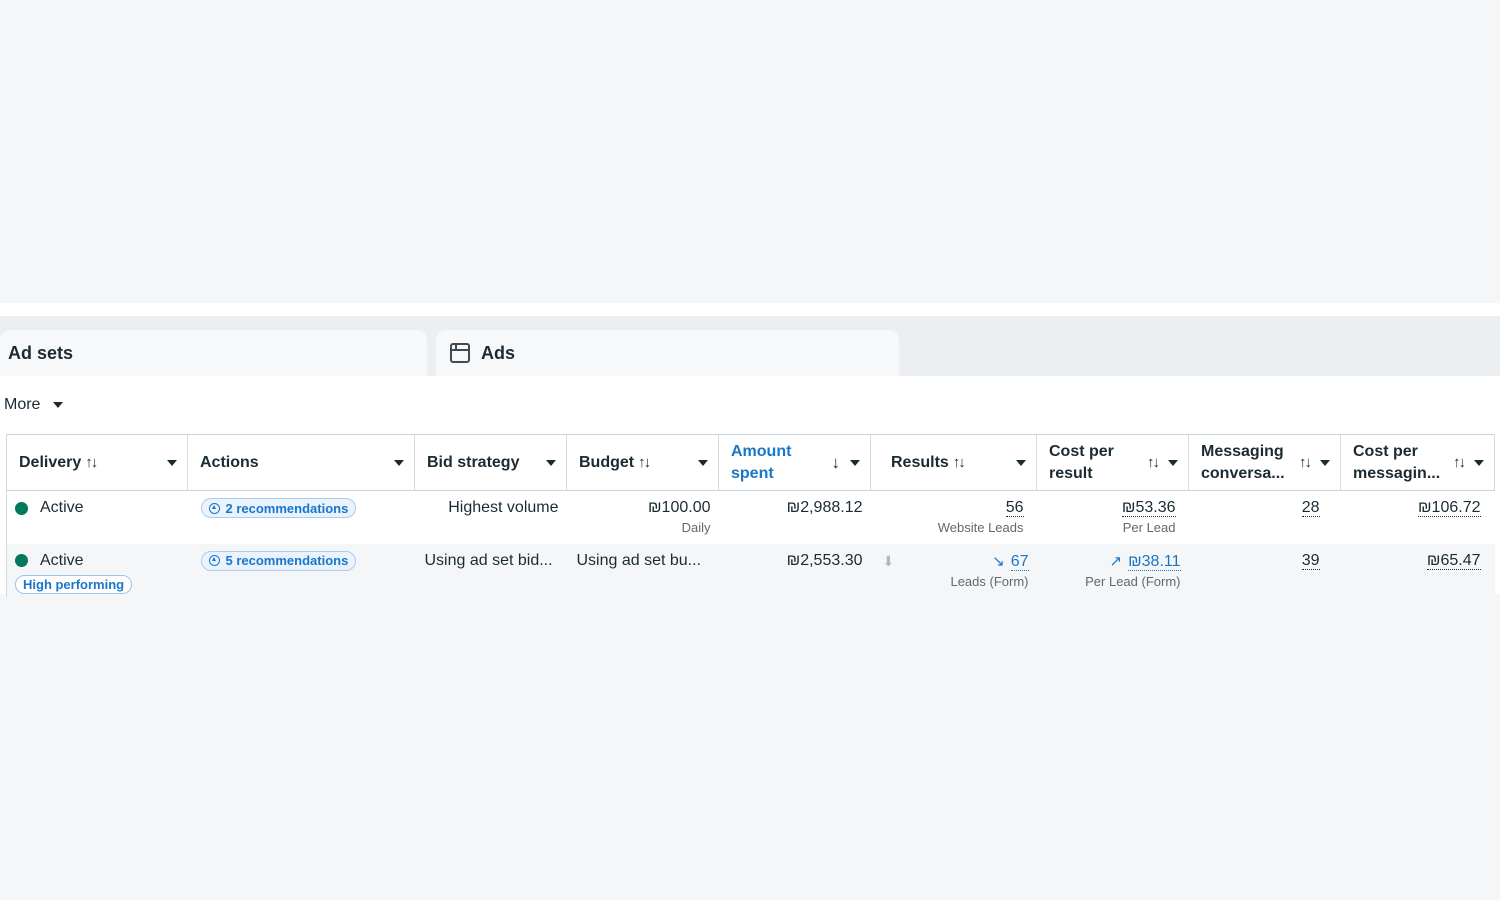 This screenshot has height=900, width=1500. Describe the element at coordinates (607, 462) in the screenshot. I see `column-label: Budget` at that location.